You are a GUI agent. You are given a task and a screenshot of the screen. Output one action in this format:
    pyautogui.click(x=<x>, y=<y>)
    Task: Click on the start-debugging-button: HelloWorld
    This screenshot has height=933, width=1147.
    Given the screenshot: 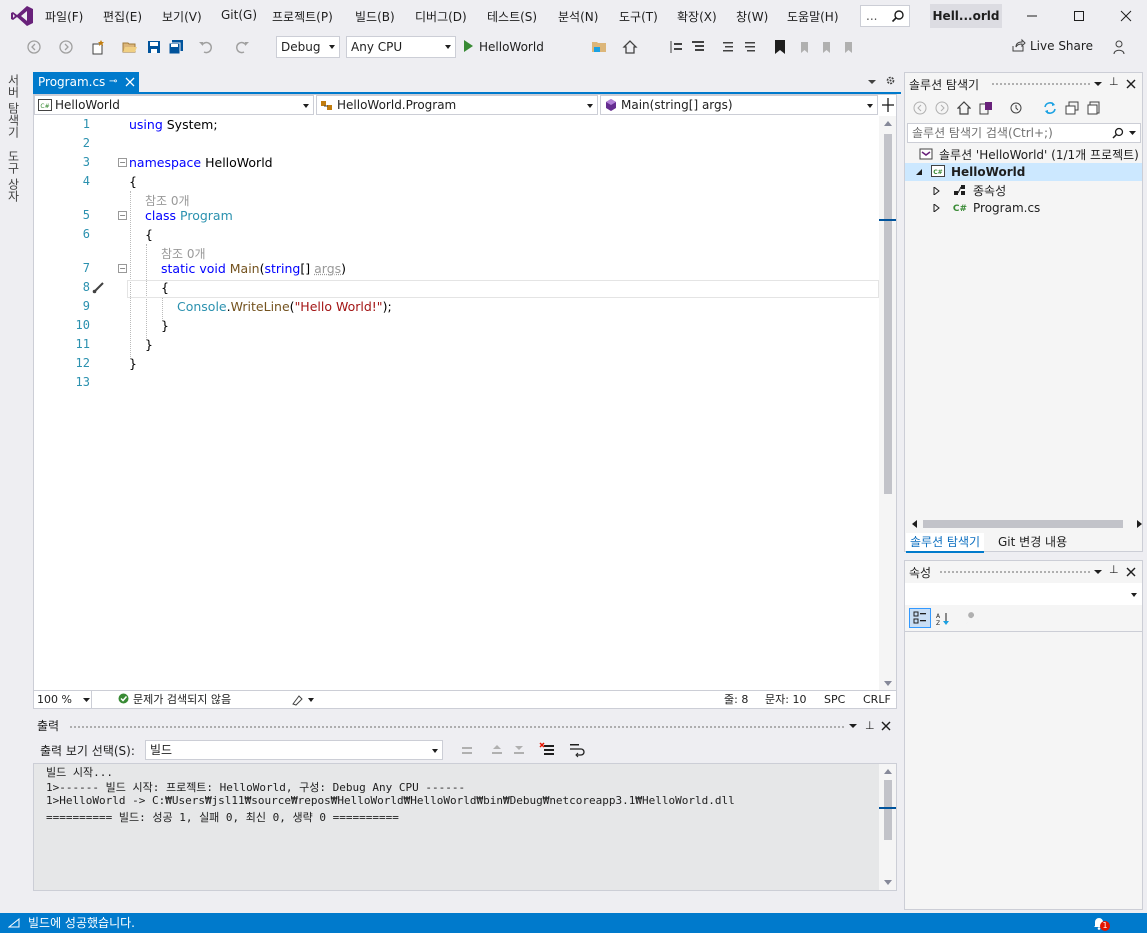 What is the action you would take?
    pyautogui.click(x=504, y=47)
    